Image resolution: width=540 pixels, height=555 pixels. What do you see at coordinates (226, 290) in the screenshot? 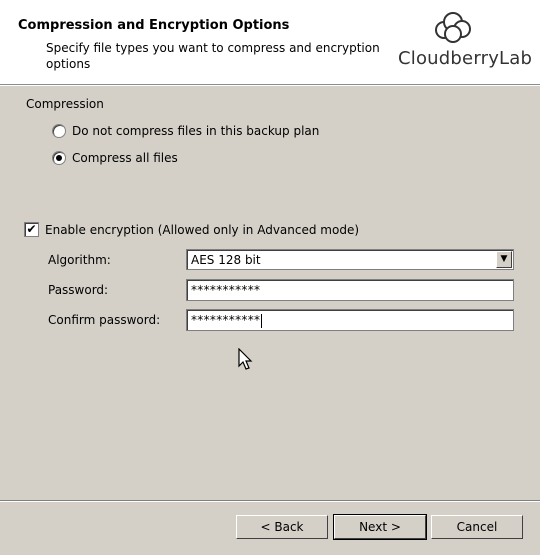
I see `password-value: ***********` at bounding box center [226, 290].